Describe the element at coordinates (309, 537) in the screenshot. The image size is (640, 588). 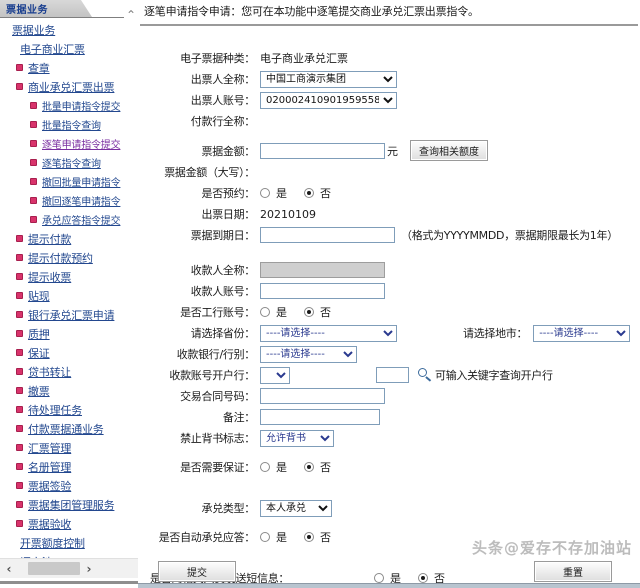
I see `auto-accept-no-radio` at that location.